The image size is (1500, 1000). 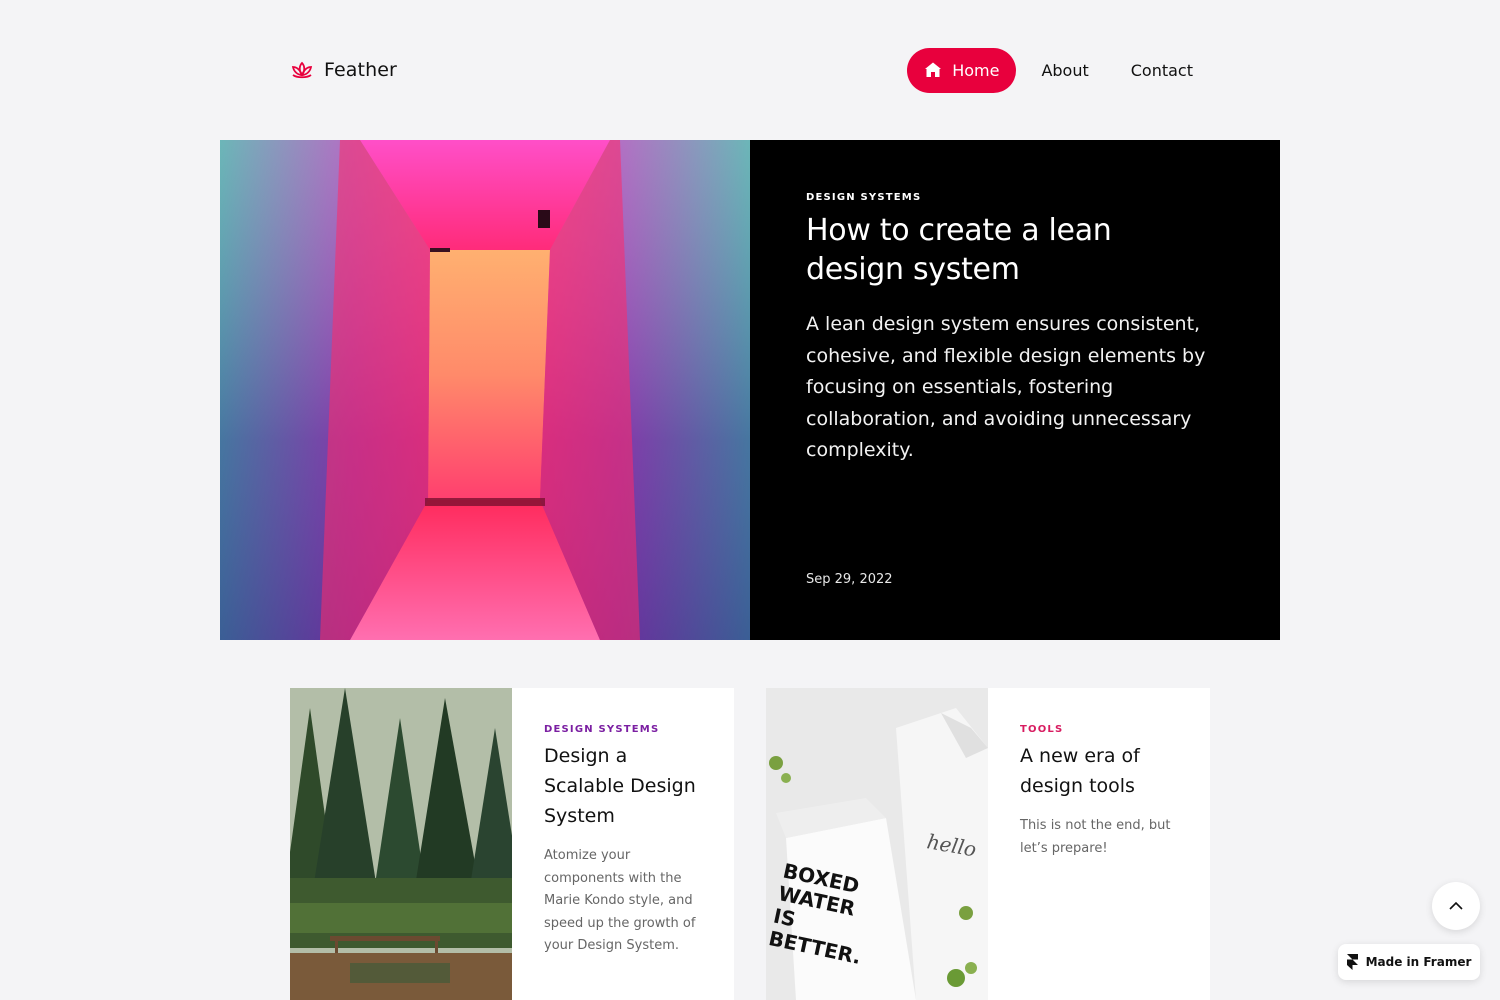 I want to click on nav-item-about: About, so click(x=1064, y=70).